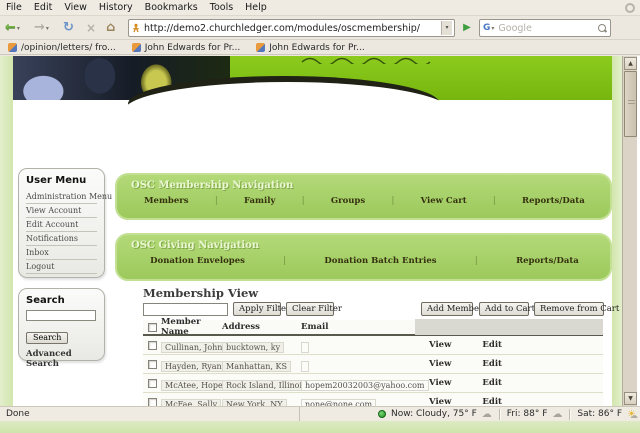  I want to click on stop-icon: ×, so click(91, 28).